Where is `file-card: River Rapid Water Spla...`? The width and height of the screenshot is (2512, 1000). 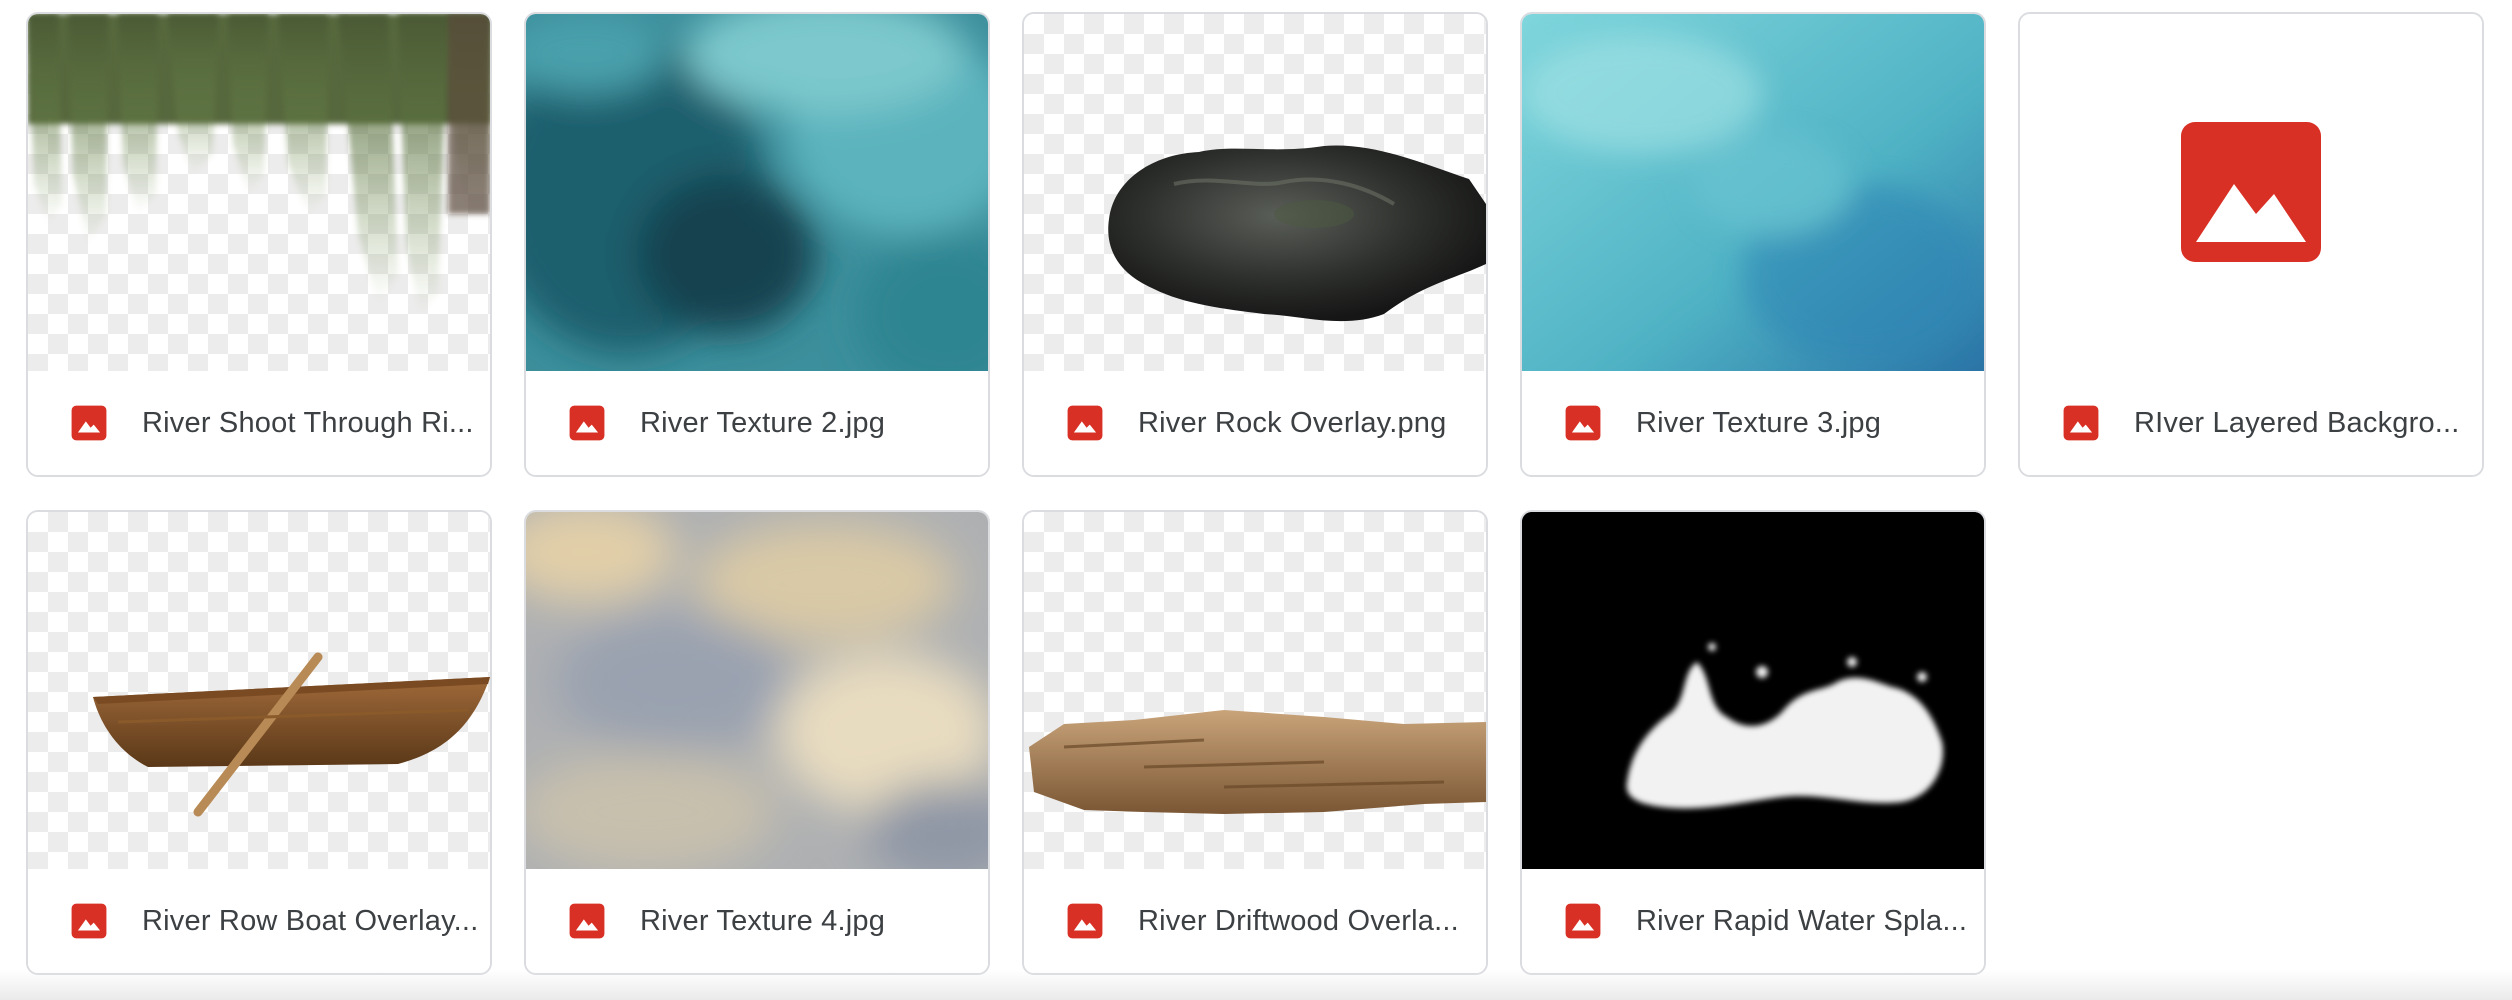
file-card: River Rapid Water Spla... is located at coordinates (1753, 742).